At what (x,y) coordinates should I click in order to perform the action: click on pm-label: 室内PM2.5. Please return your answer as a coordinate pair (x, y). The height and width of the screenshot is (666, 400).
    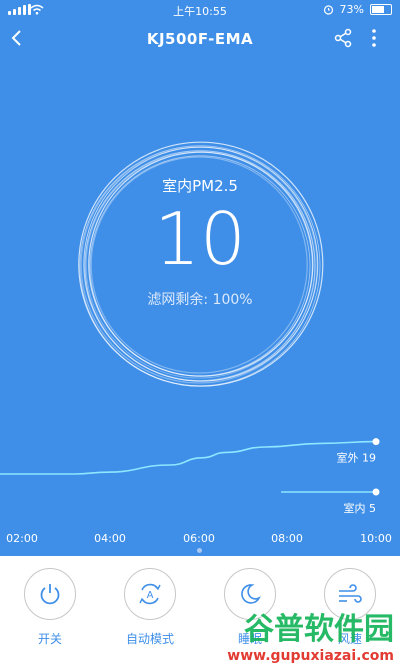
    Looking at the image, I should click on (200, 186).